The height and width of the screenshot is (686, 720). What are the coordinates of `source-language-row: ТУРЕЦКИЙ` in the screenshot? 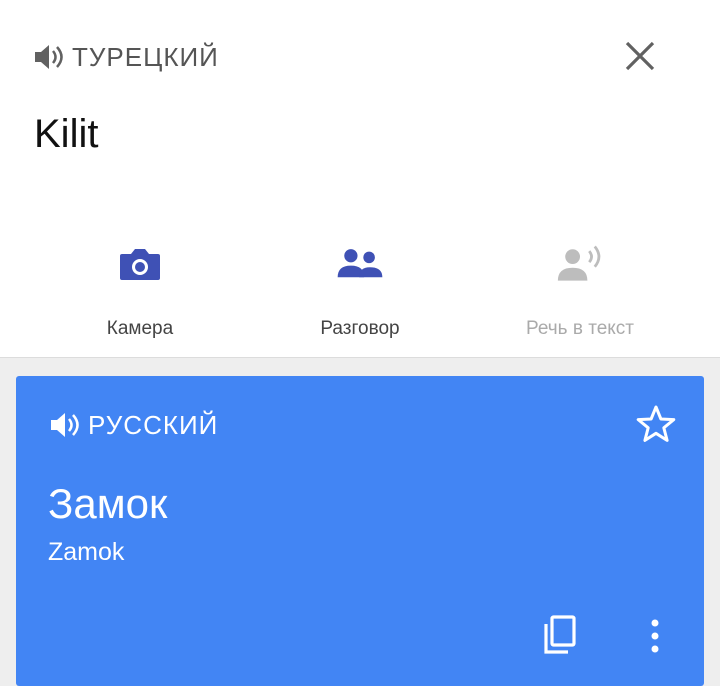 It's located at (125, 57).